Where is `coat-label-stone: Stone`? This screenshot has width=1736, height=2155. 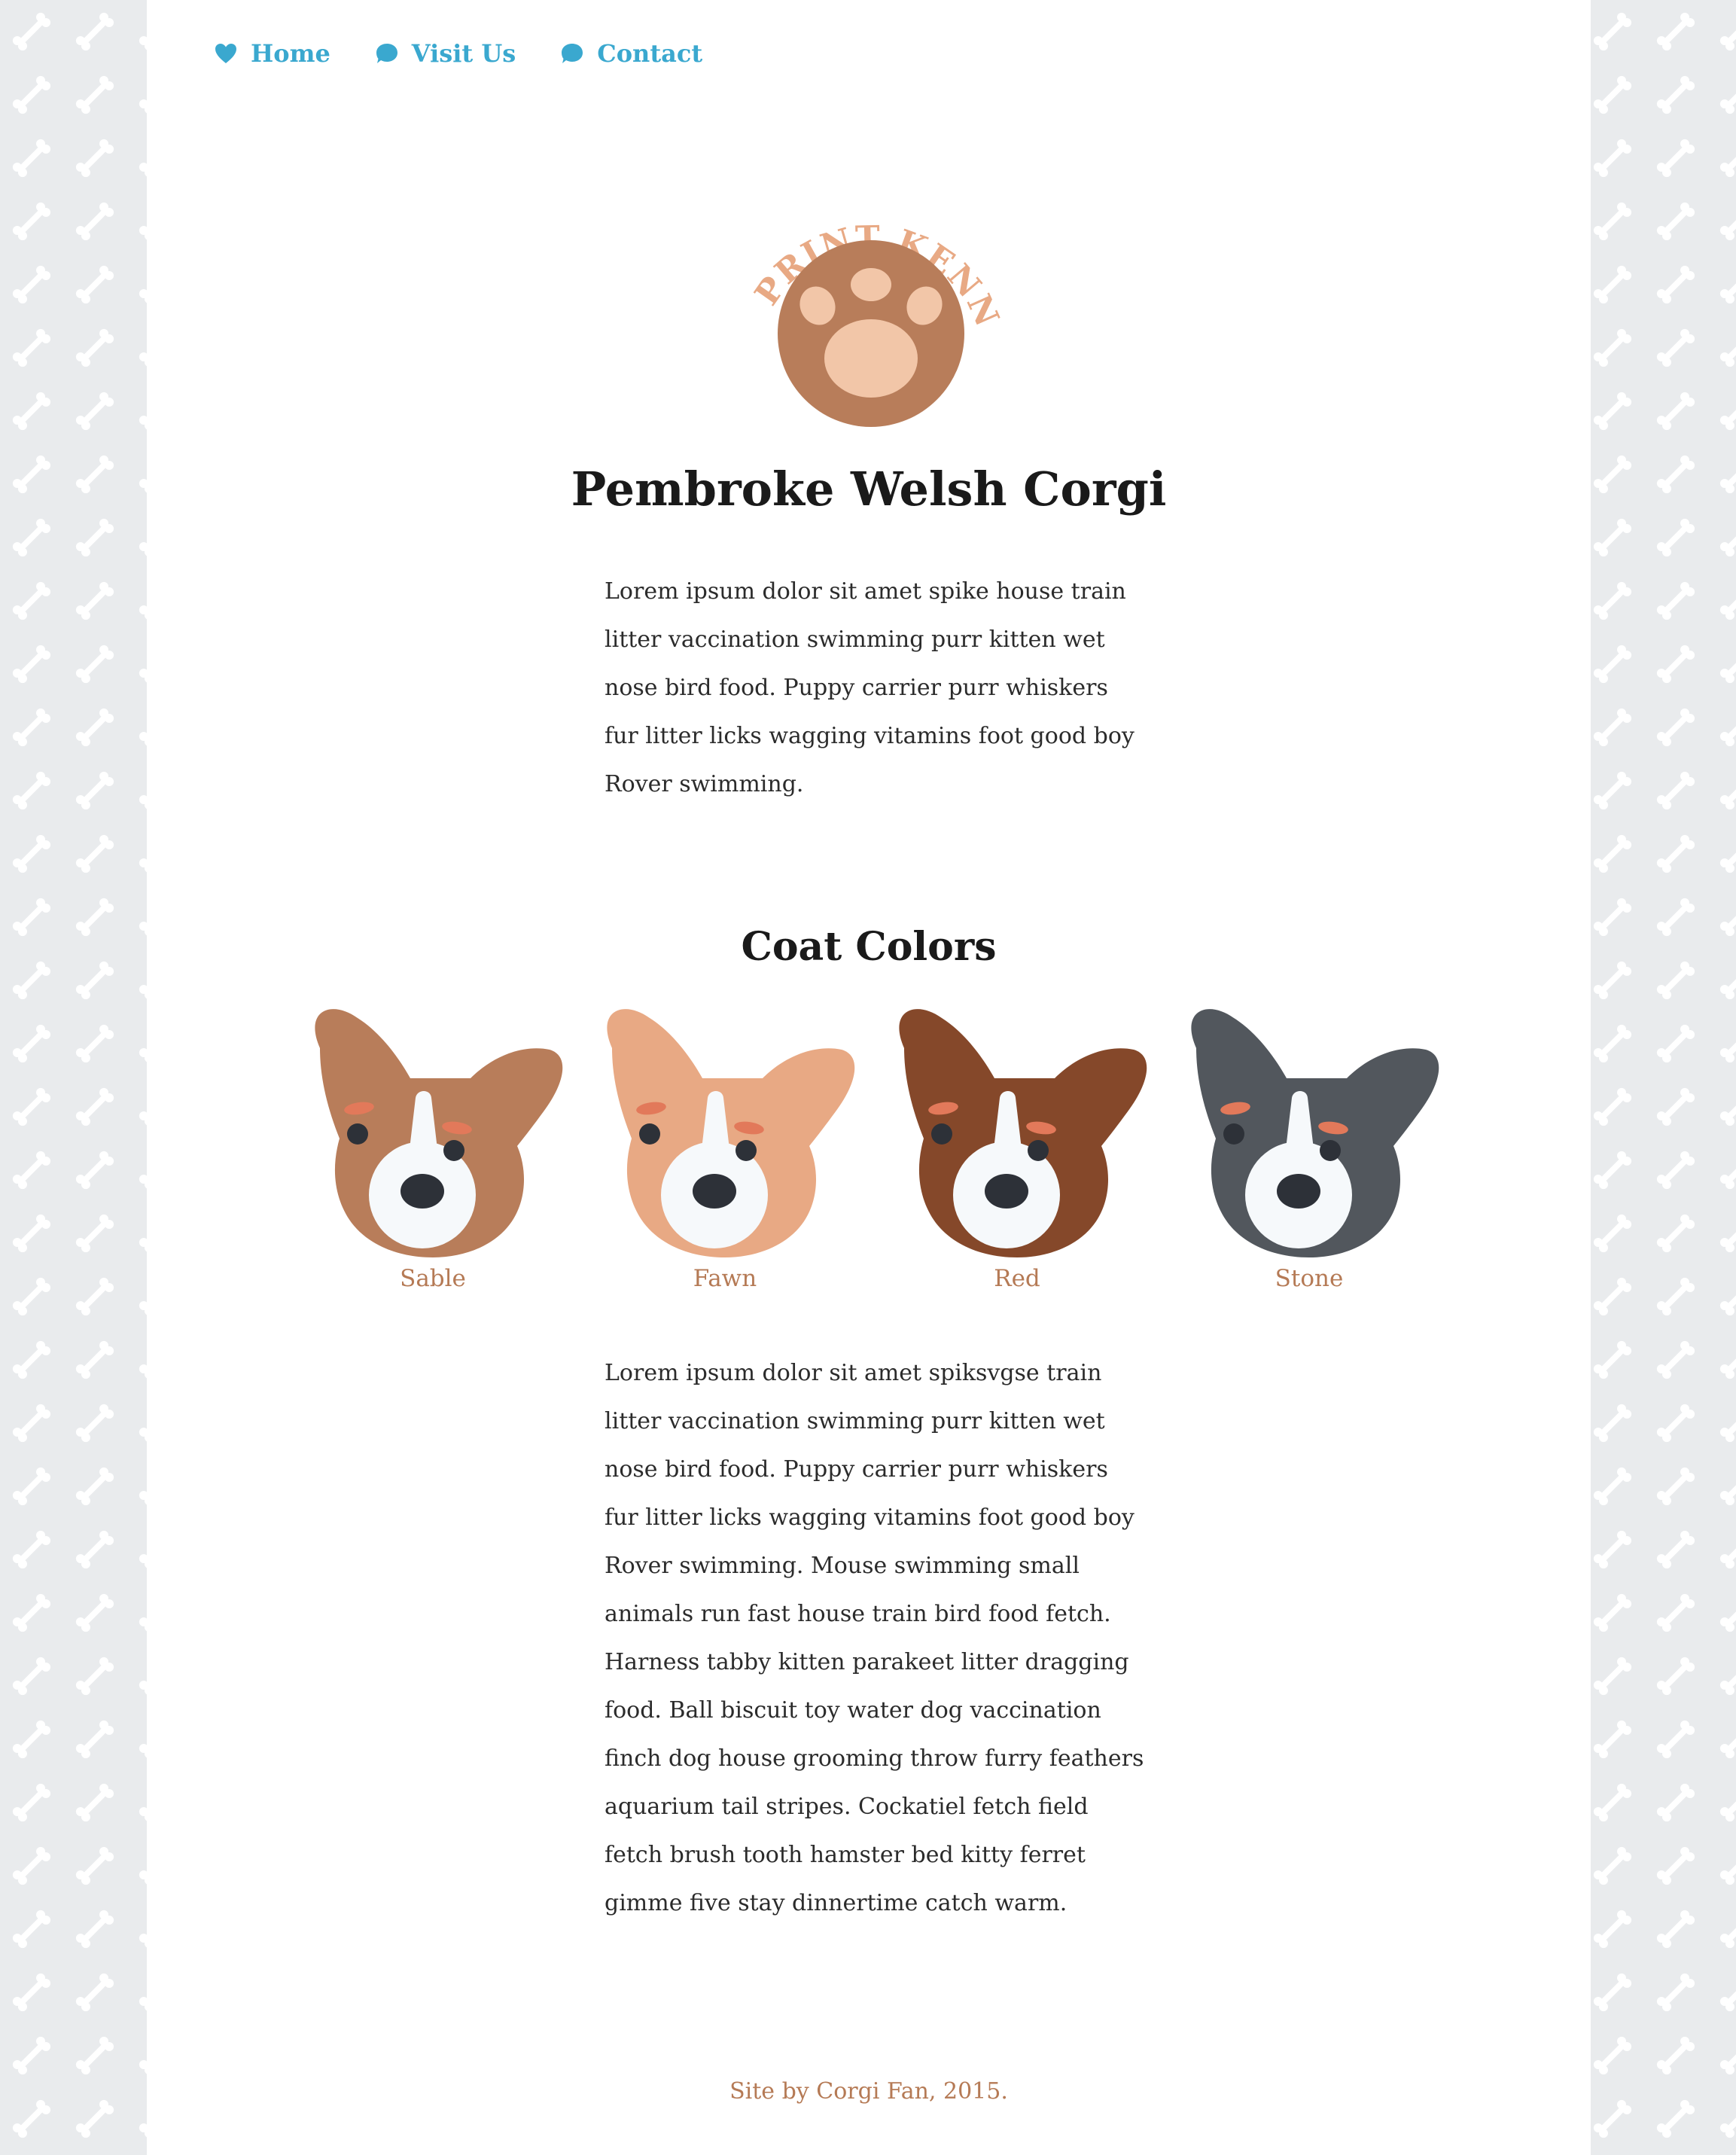 coat-label-stone: Stone is located at coordinates (1310, 1278).